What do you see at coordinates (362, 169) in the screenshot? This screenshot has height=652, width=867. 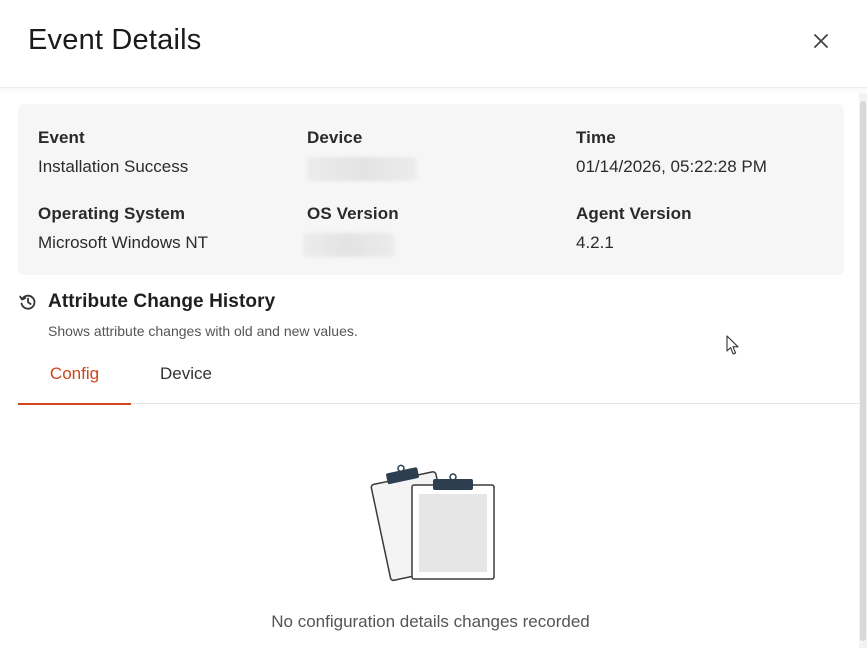 I see `device-value-redacted` at bounding box center [362, 169].